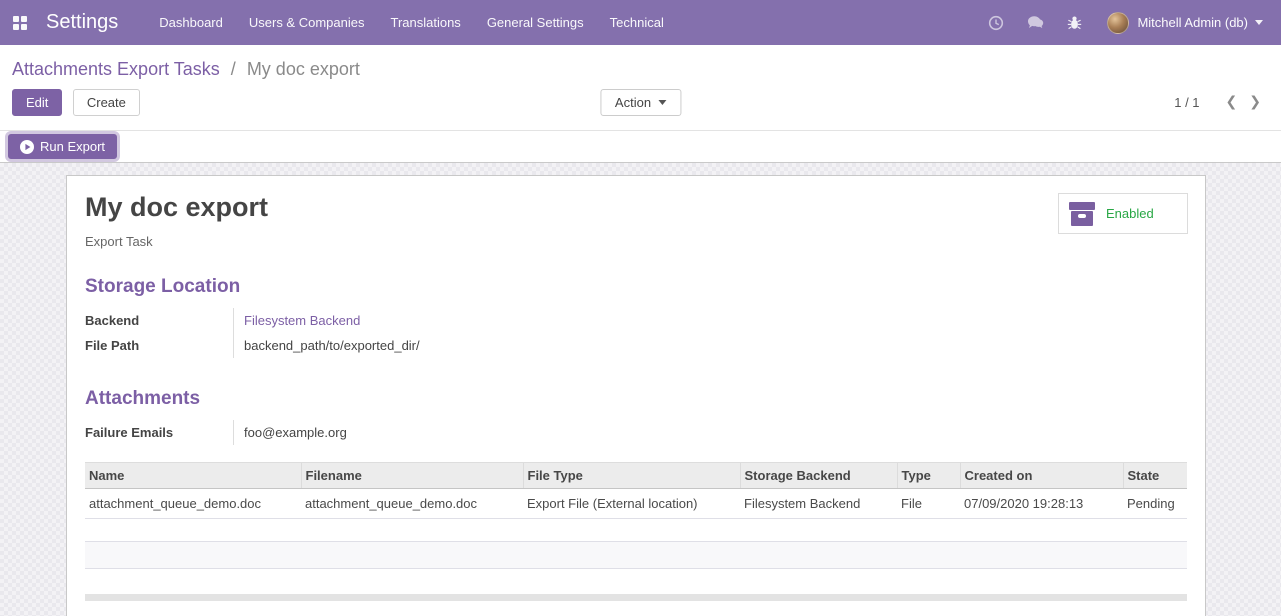 The image size is (1281, 616). I want to click on field-label-backend: Backend, so click(112, 321).